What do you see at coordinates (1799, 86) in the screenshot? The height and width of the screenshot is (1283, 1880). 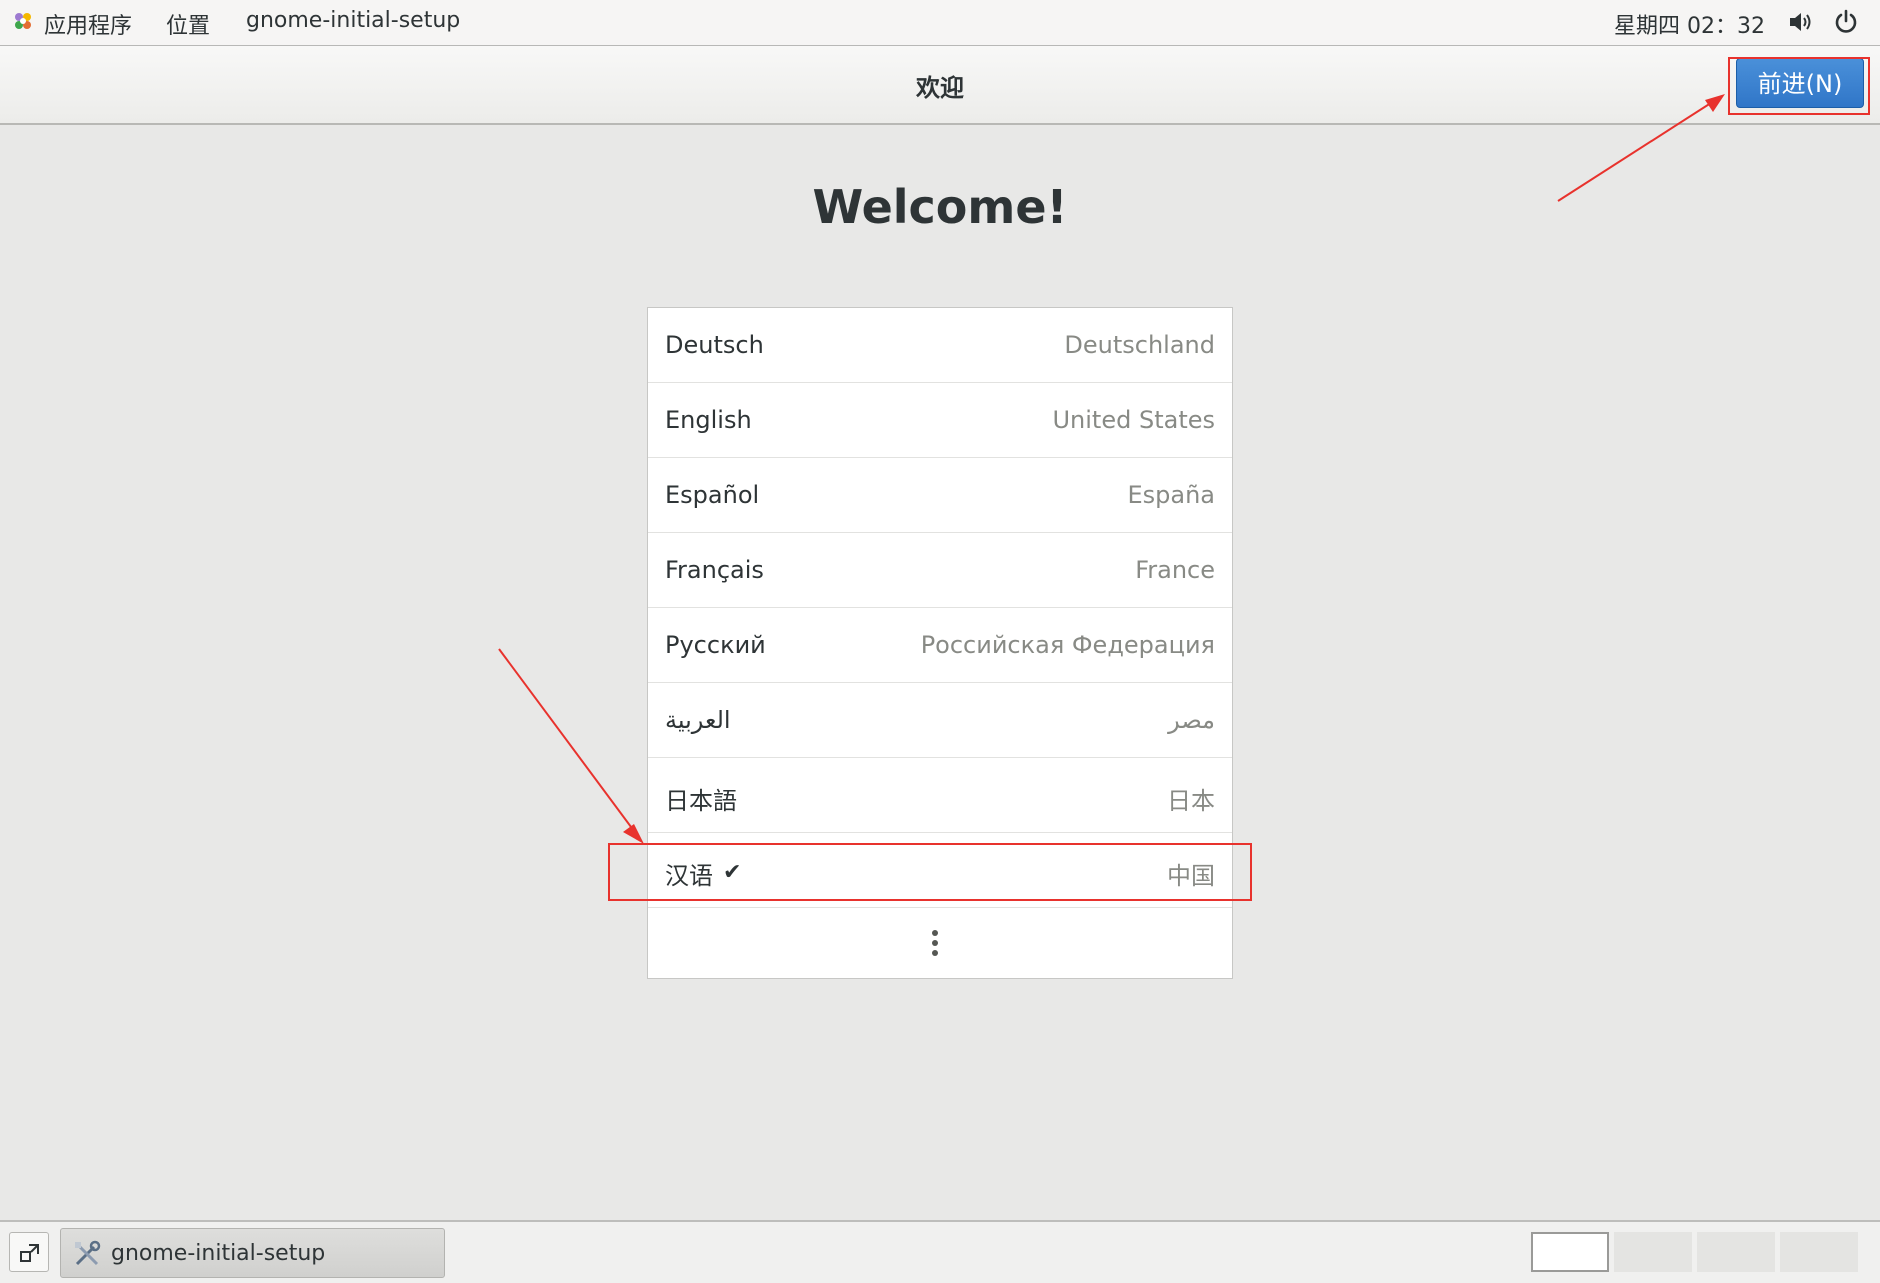 I see `next-button-highlight` at bounding box center [1799, 86].